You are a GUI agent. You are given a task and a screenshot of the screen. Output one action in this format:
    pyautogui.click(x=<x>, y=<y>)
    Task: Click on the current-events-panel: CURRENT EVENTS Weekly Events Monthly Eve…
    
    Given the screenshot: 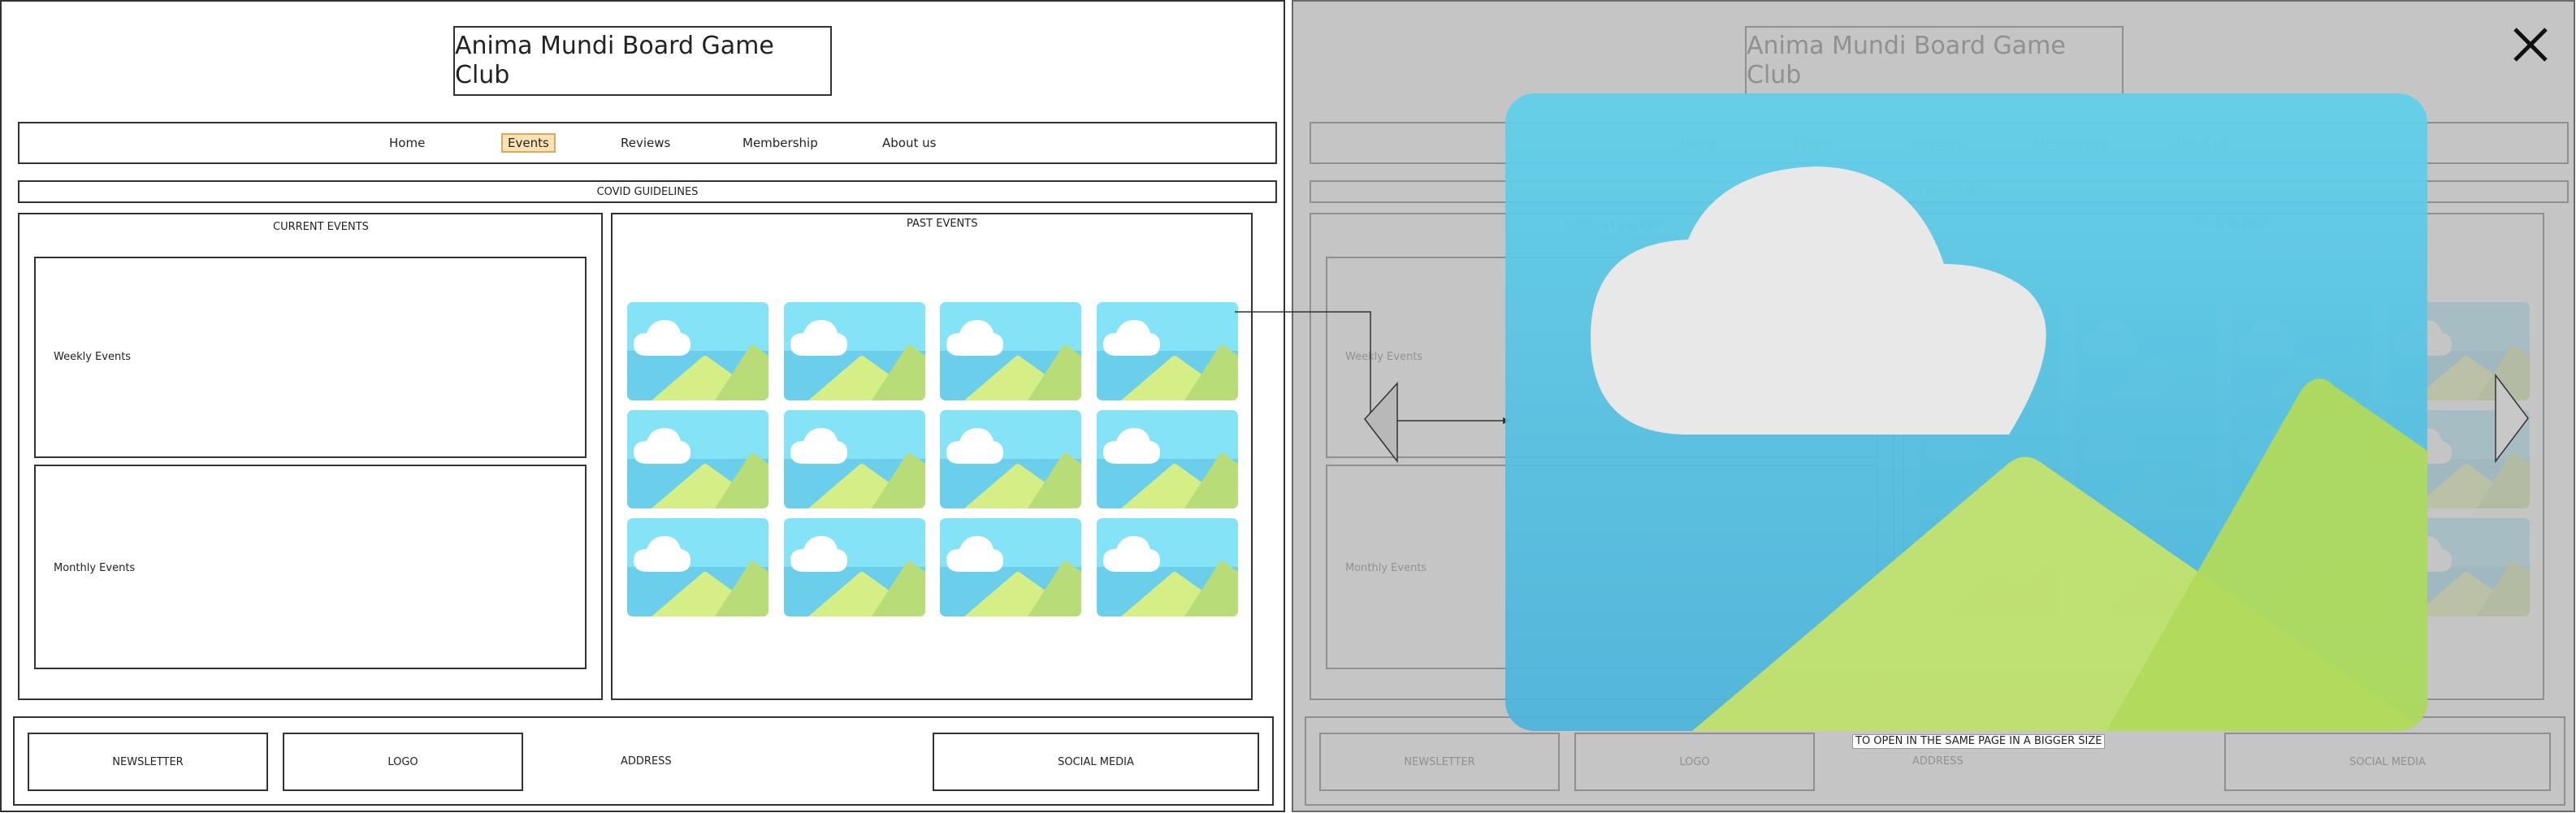 What is the action you would take?
    pyautogui.click(x=310, y=456)
    